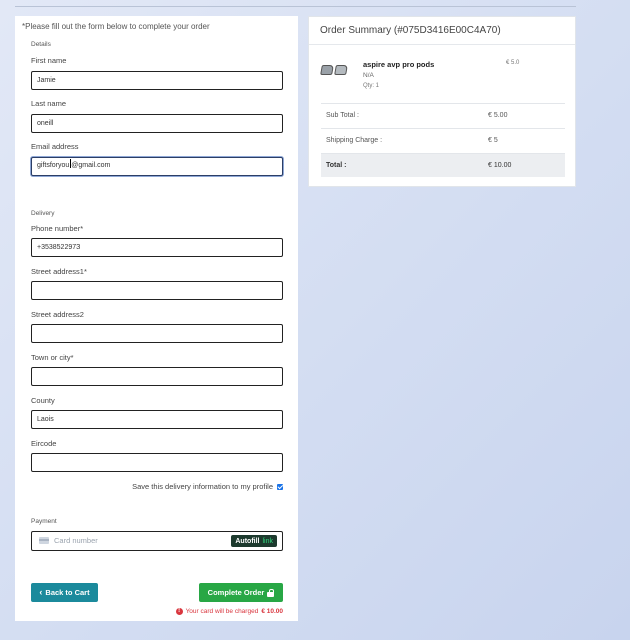 This screenshot has width=630, height=640. I want to click on last-name-input: oneill, so click(157, 123).